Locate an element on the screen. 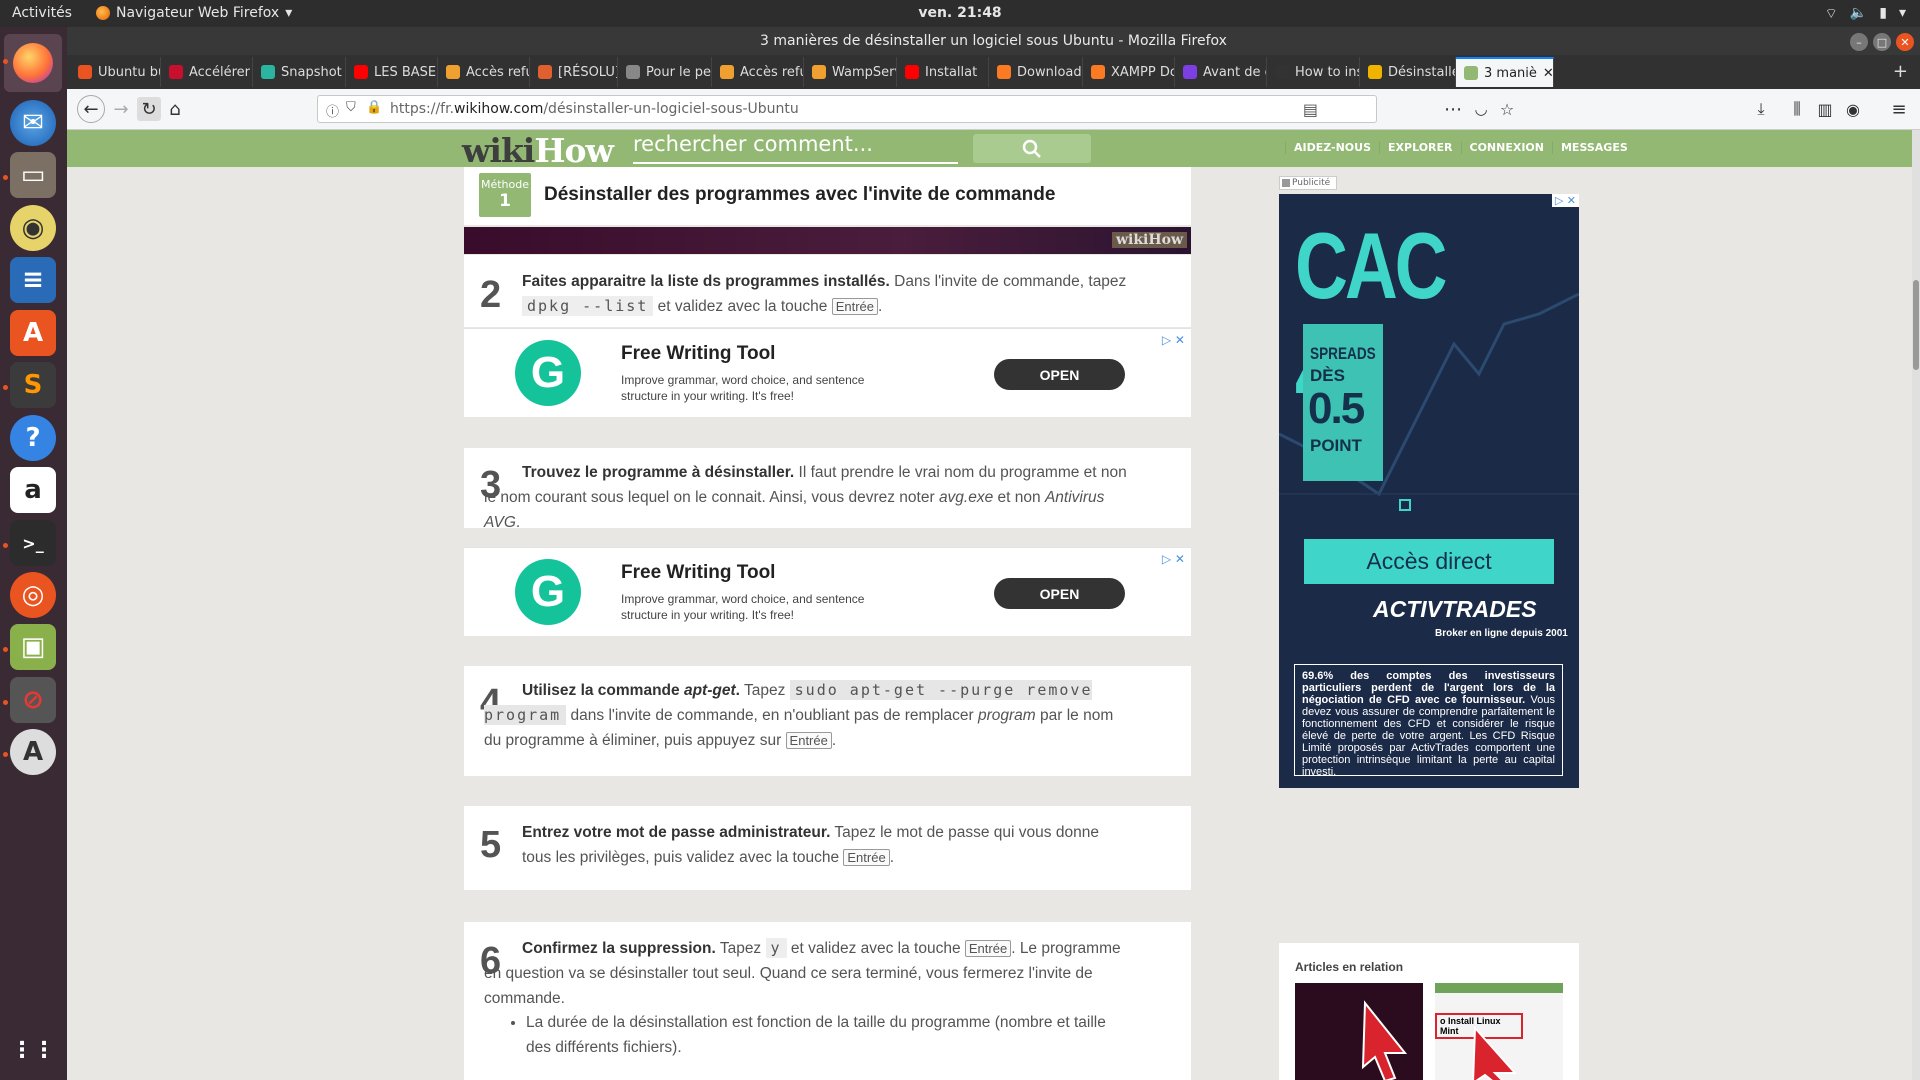 The height and width of the screenshot is (1080, 1920). scrollbar-thumb is located at coordinates (1916, 325).